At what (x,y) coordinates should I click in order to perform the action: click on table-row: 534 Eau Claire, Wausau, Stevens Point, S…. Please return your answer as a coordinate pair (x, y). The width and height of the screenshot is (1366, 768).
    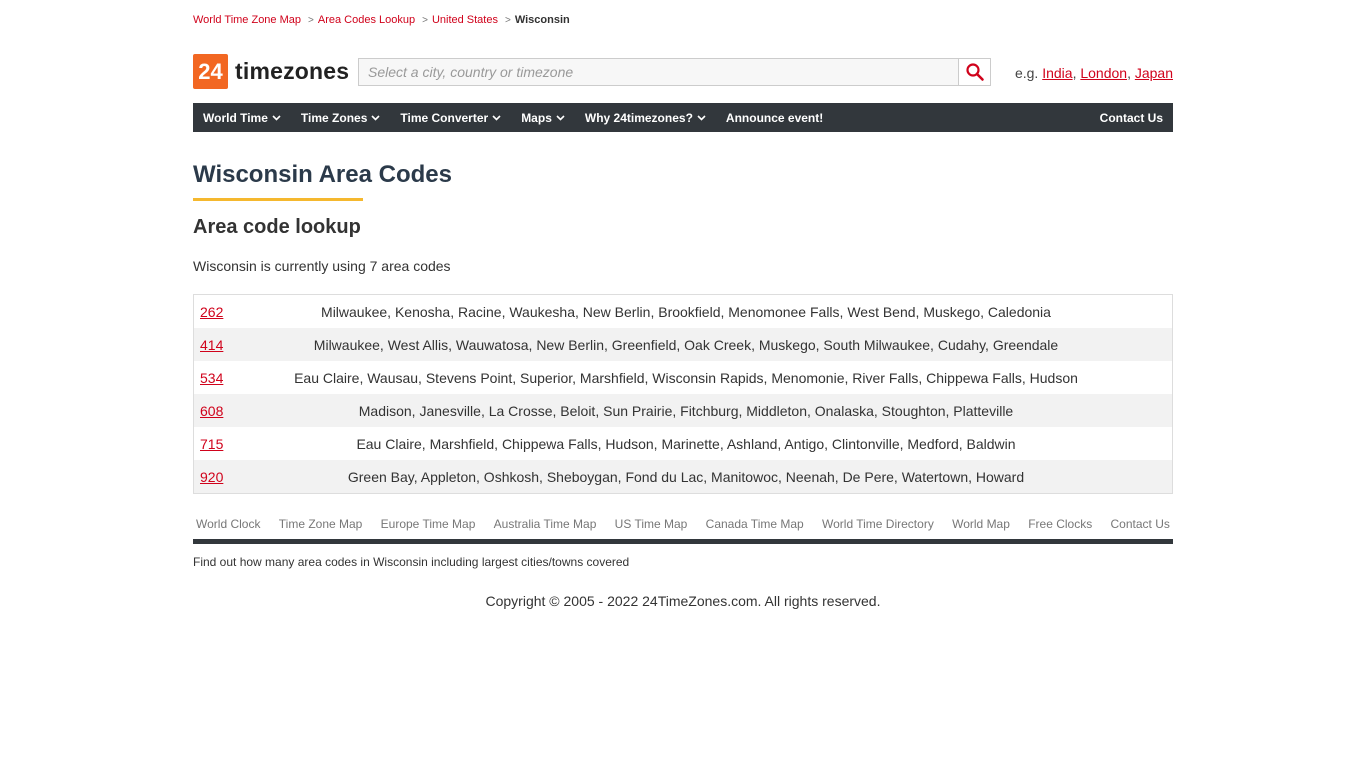
    Looking at the image, I should click on (683, 377).